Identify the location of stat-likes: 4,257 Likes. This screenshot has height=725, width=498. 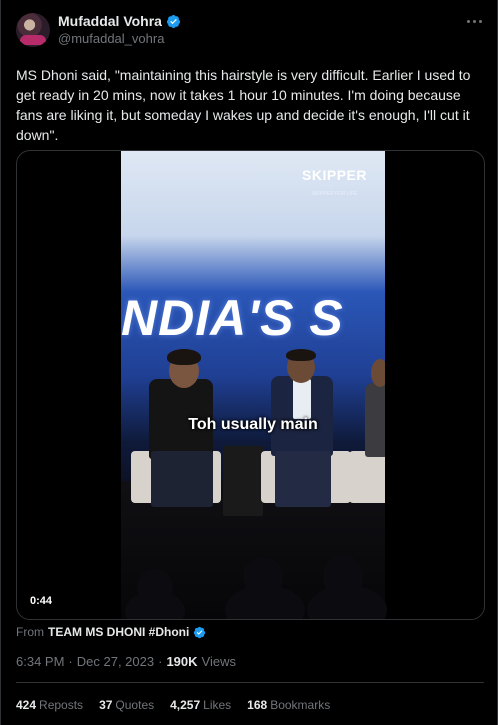
(200, 705).